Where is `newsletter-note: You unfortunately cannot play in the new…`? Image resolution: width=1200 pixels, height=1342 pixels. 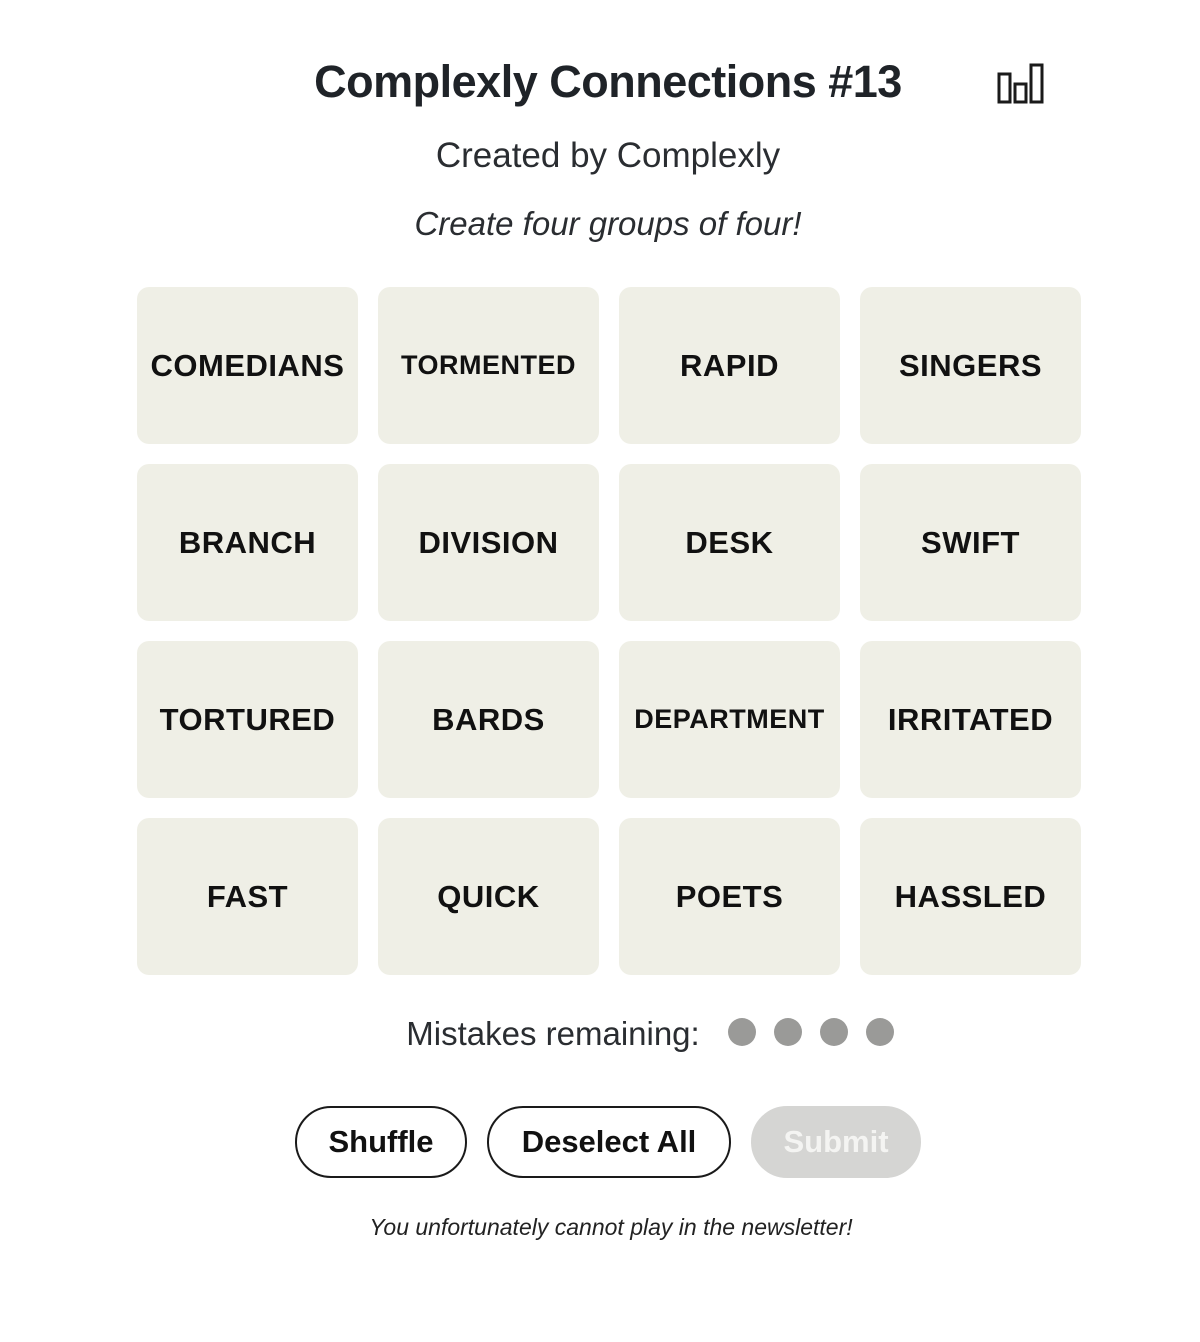 newsletter-note: You unfortunately cannot play in the new… is located at coordinates (611, 1227).